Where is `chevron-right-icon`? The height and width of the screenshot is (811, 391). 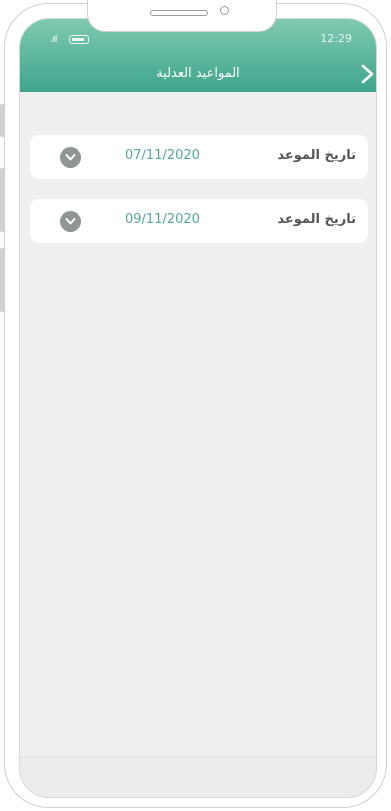 chevron-right-icon is located at coordinates (368, 74).